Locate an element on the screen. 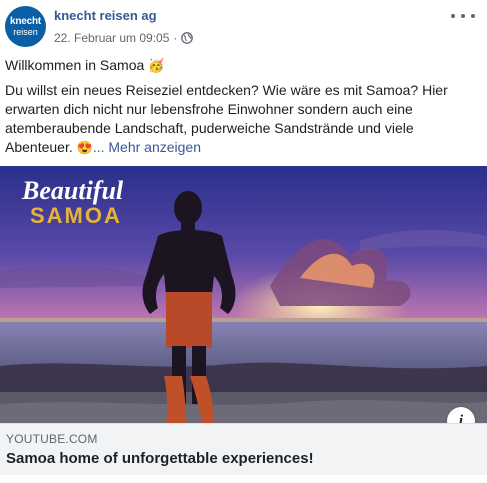  party-face-emoji: 🥳 is located at coordinates (156, 65).